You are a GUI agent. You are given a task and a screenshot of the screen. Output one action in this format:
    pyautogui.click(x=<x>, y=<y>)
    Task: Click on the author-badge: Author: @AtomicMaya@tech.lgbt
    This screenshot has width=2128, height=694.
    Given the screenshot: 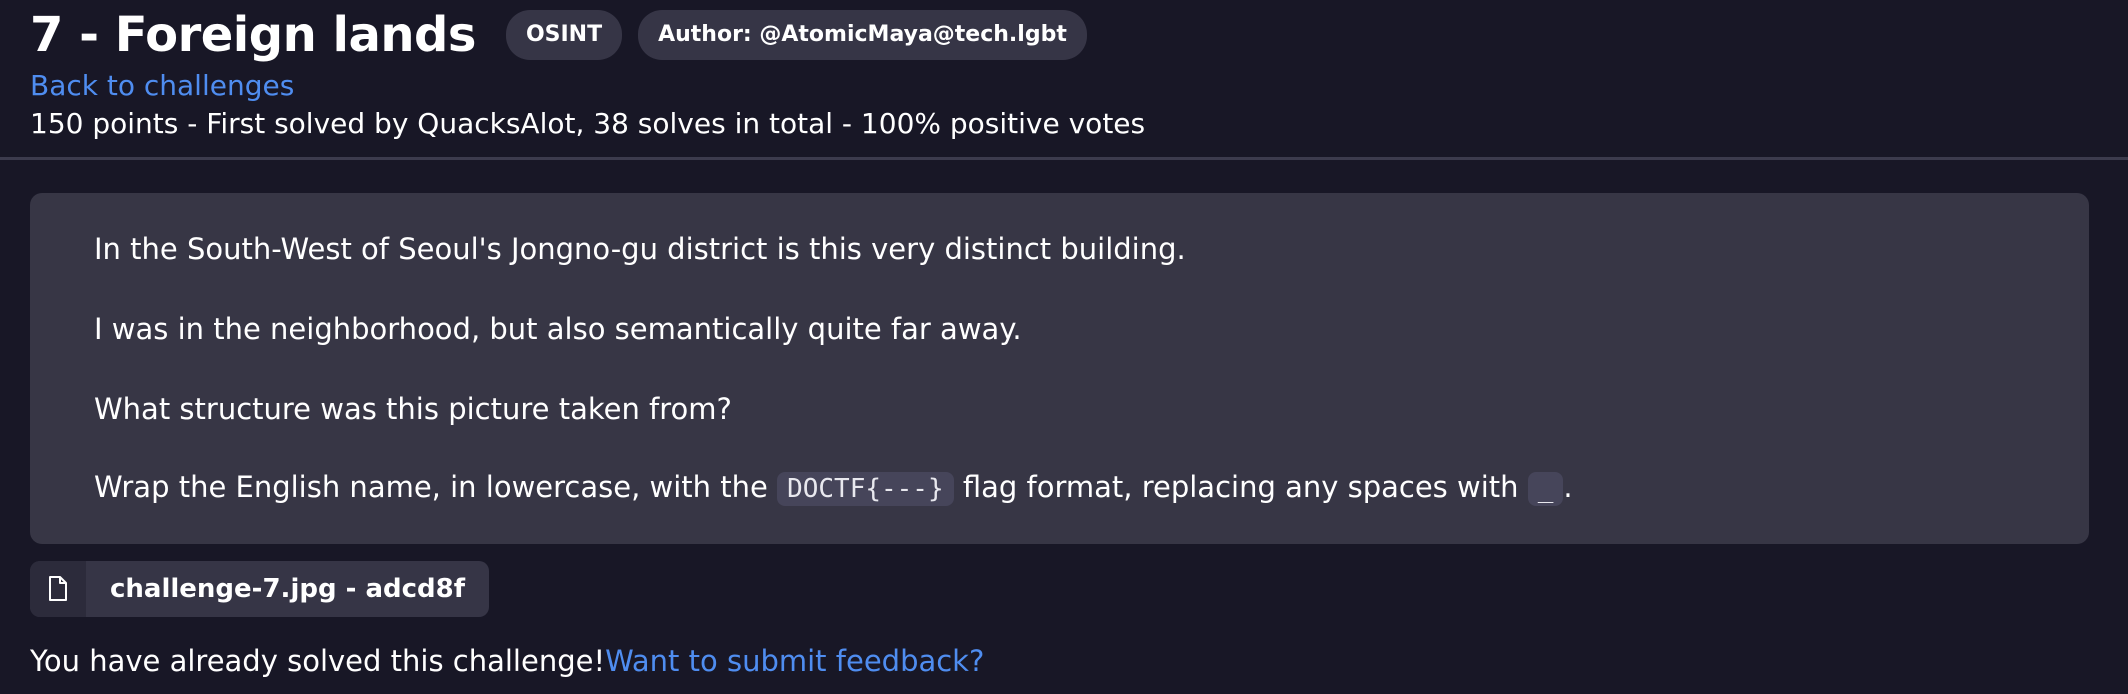 What is the action you would take?
    pyautogui.click(x=862, y=35)
    